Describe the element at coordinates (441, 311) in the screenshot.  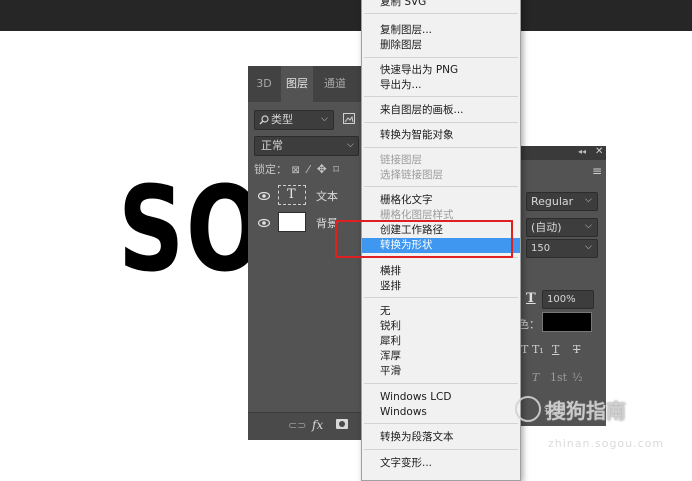
I see `menu-item-anti-alias-none: 无` at that location.